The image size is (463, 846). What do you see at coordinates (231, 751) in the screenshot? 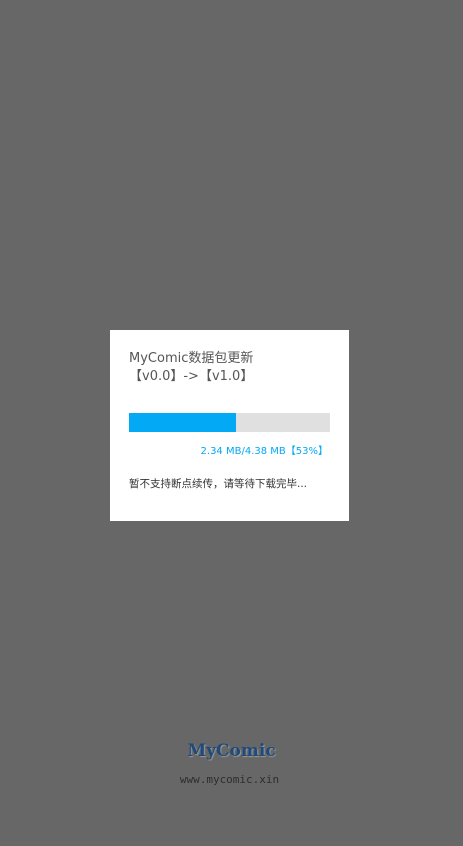
I see `mycomic-logo: MyComic` at bounding box center [231, 751].